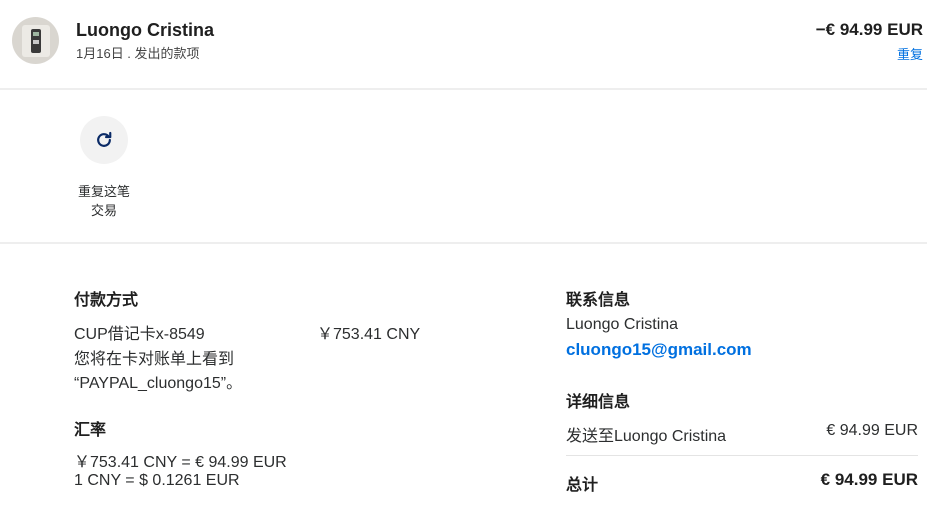  What do you see at coordinates (646, 436) in the screenshot?
I see `sent-to-label: 发送至Luongo Cristina` at bounding box center [646, 436].